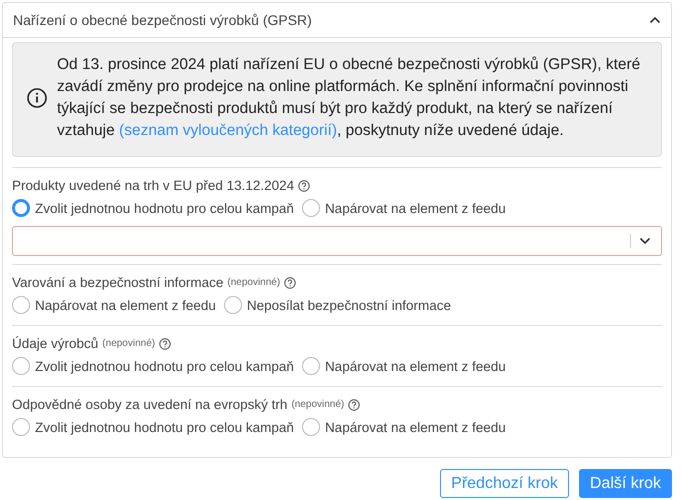 The image size is (682, 500). What do you see at coordinates (37, 98) in the screenshot?
I see `info-icon` at bounding box center [37, 98].